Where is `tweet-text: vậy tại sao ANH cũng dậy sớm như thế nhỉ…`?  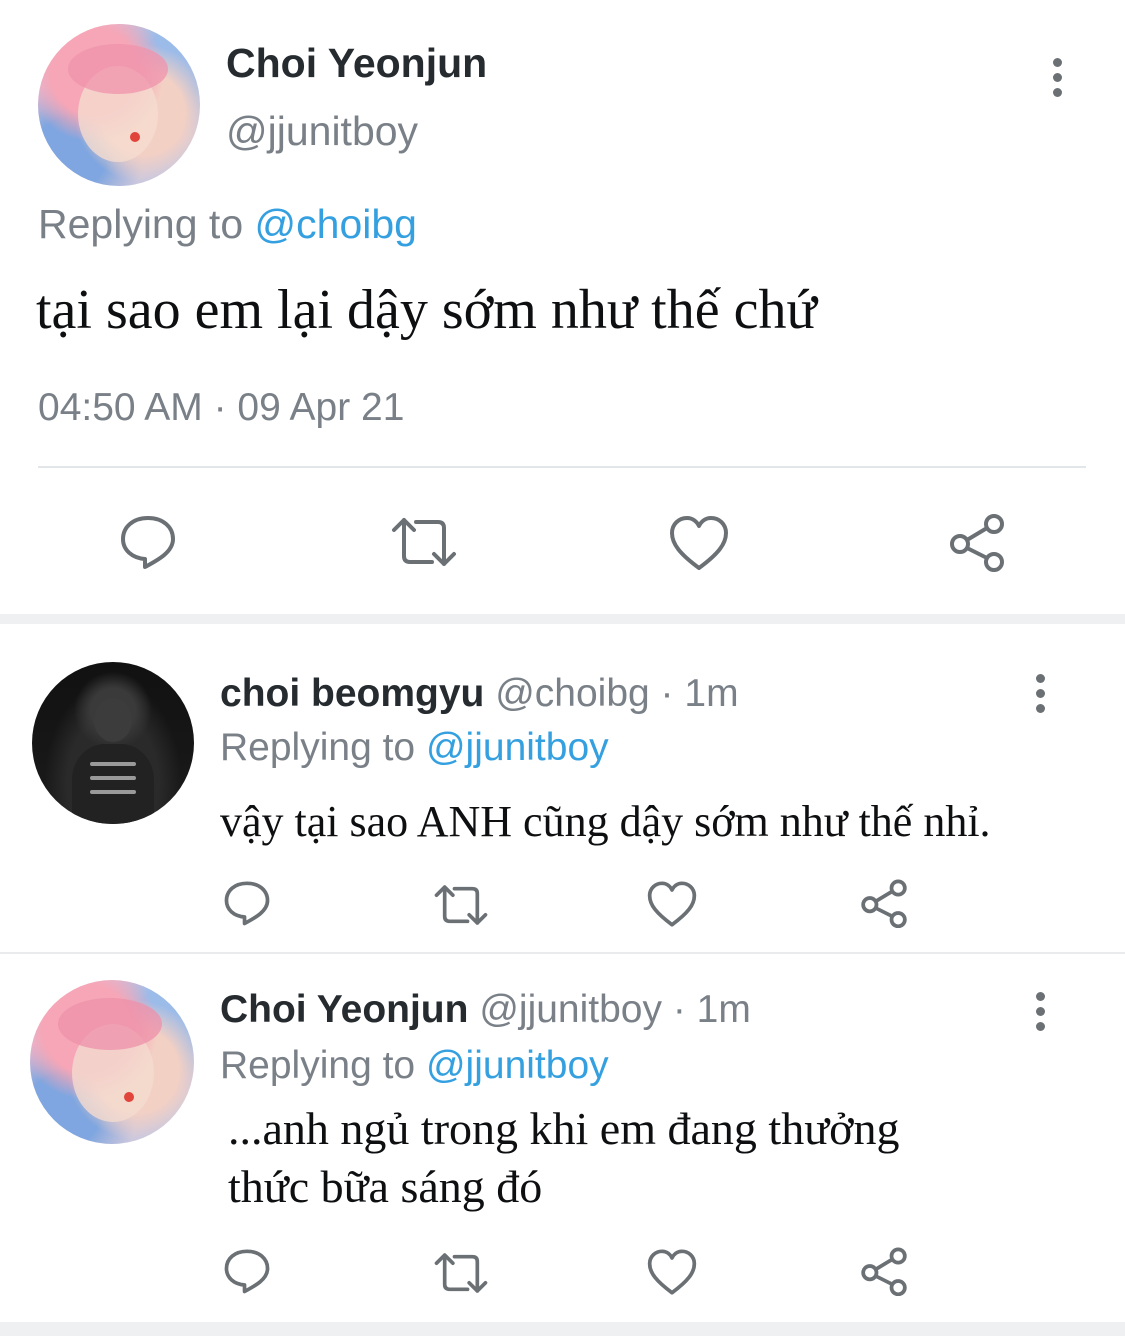 tweet-text: vậy tại sao ANH cũng dậy sớm như thế nhỉ… is located at coordinates (605, 821).